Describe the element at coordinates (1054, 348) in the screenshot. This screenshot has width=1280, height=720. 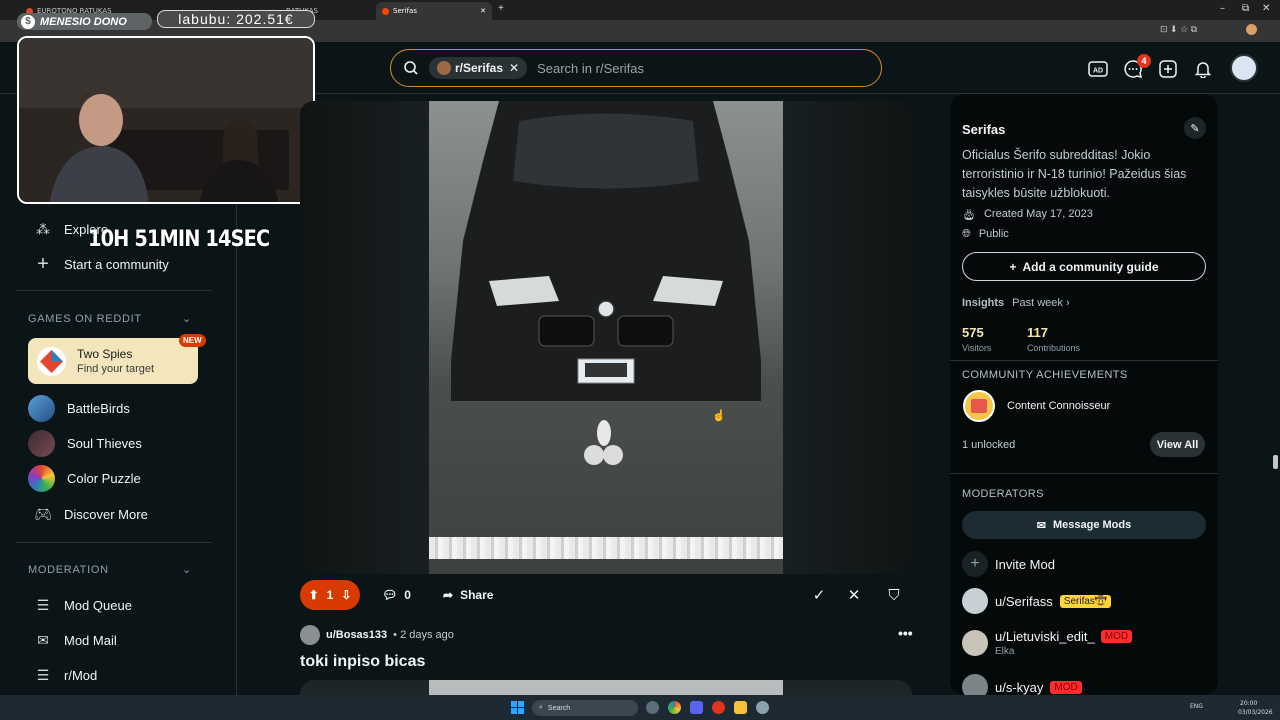
I see `contributions-label: Contributions` at that location.